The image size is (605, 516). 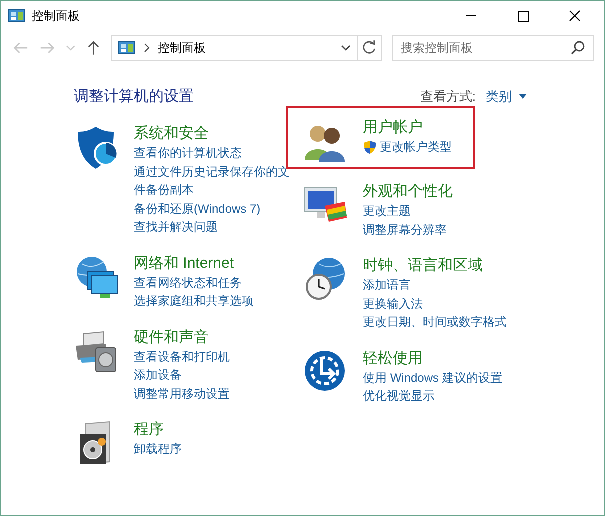 What do you see at coordinates (445, 303) in the screenshot?
I see `task-link: 更换输入法` at bounding box center [445, 303].